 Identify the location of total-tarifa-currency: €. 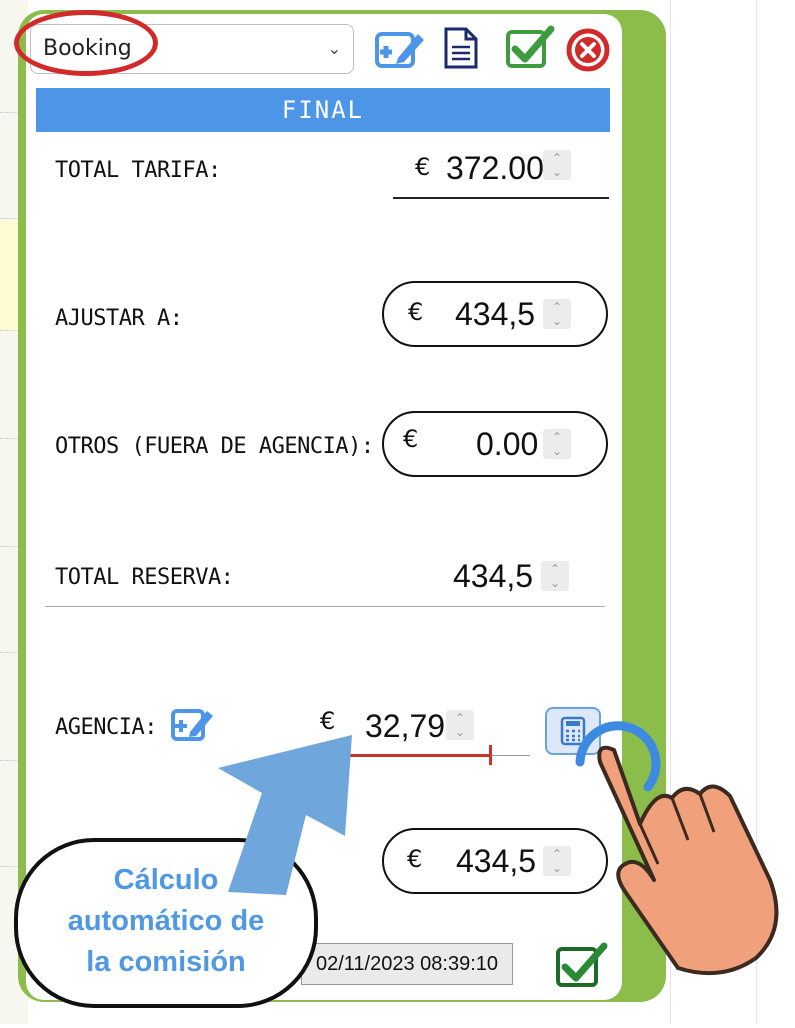
(423, 167).